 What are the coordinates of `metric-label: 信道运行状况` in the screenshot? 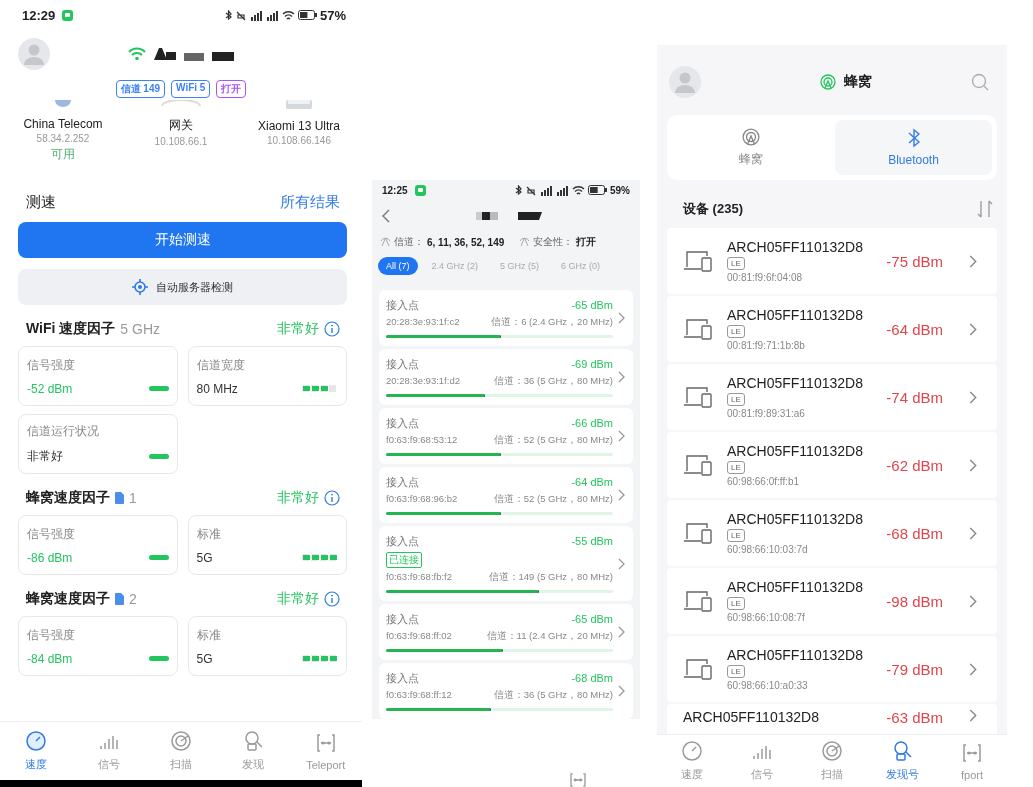 It's located at (63, 431).